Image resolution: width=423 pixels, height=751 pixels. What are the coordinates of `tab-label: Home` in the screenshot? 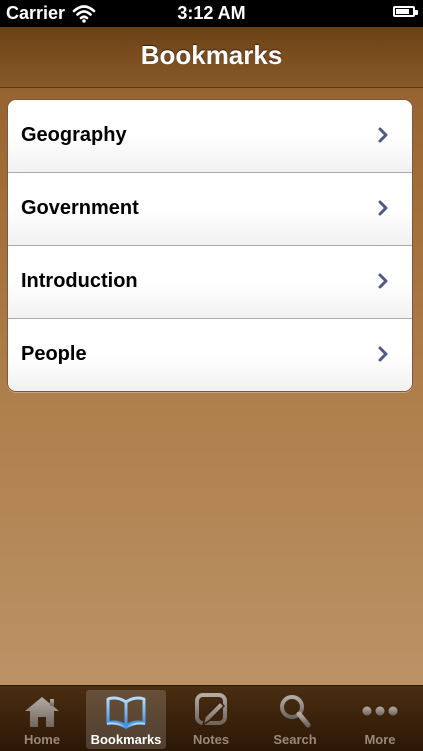 It's located at (42, 739).